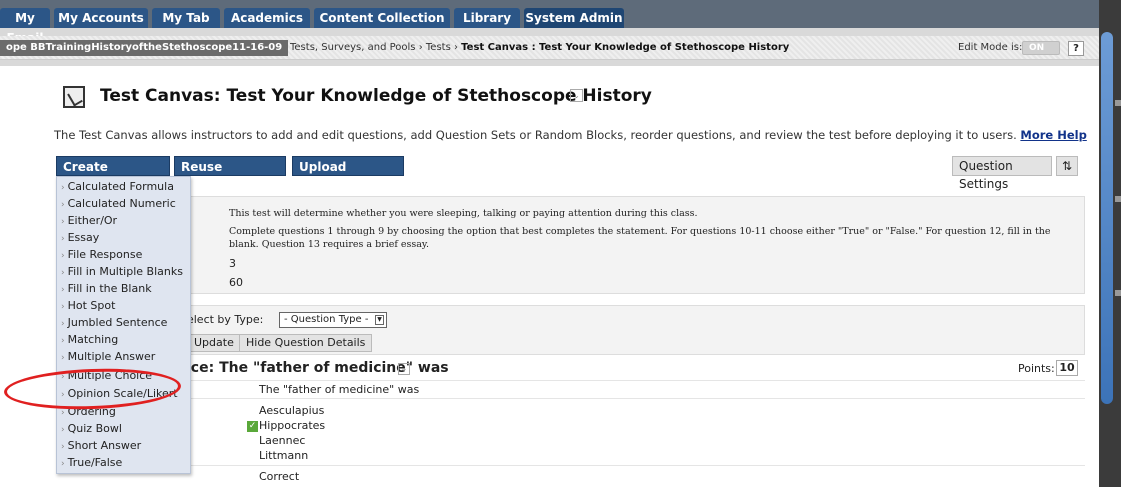 This screenshot has width=1121, height=487. I want to click on answer-option-correct: Hippocrates, so click(292, 425).